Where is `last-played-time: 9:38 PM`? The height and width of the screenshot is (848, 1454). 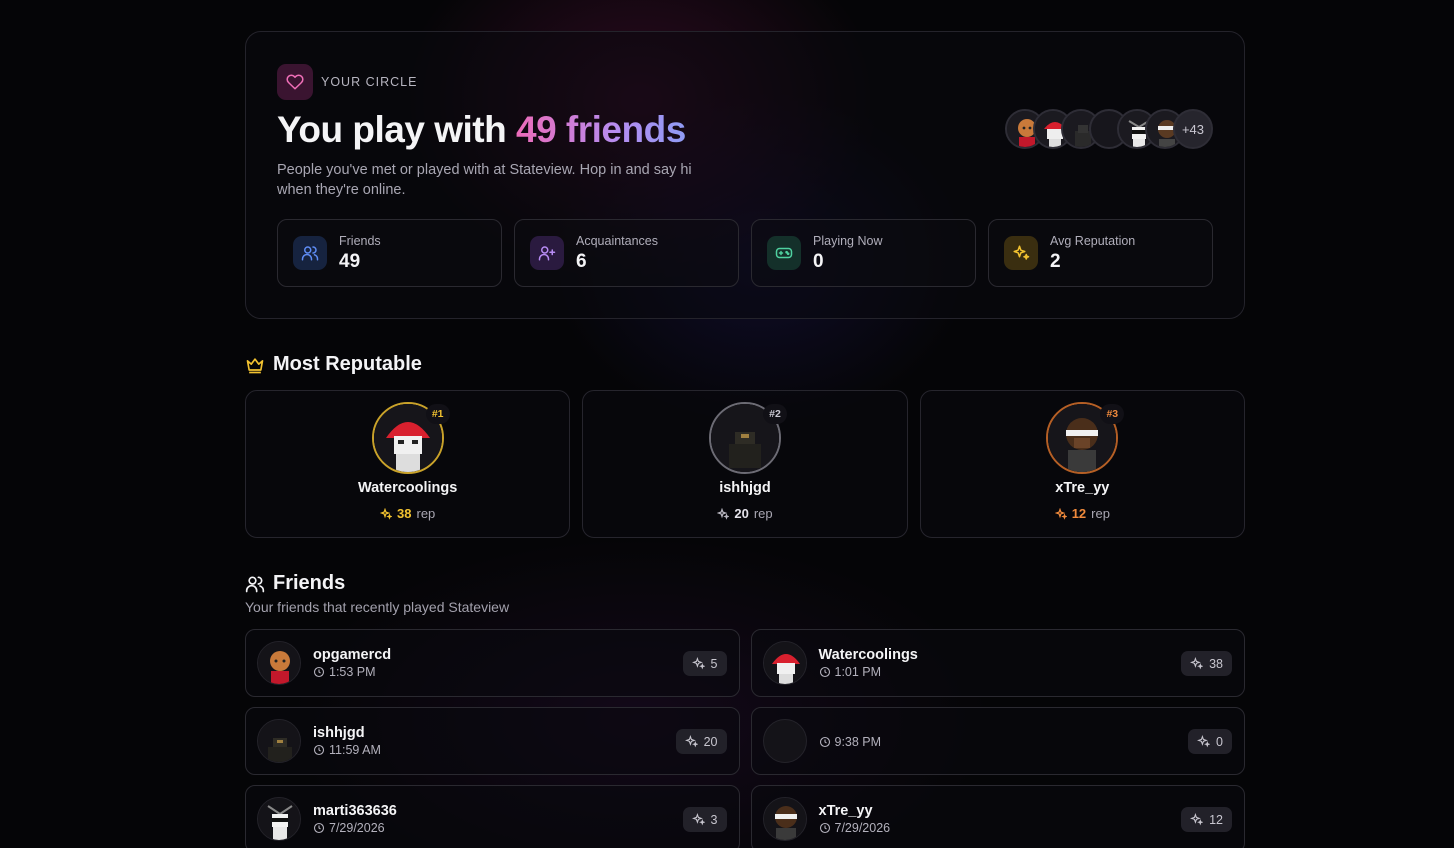 last-played-time: 9:38 PM is located at coordinates (858, 742).